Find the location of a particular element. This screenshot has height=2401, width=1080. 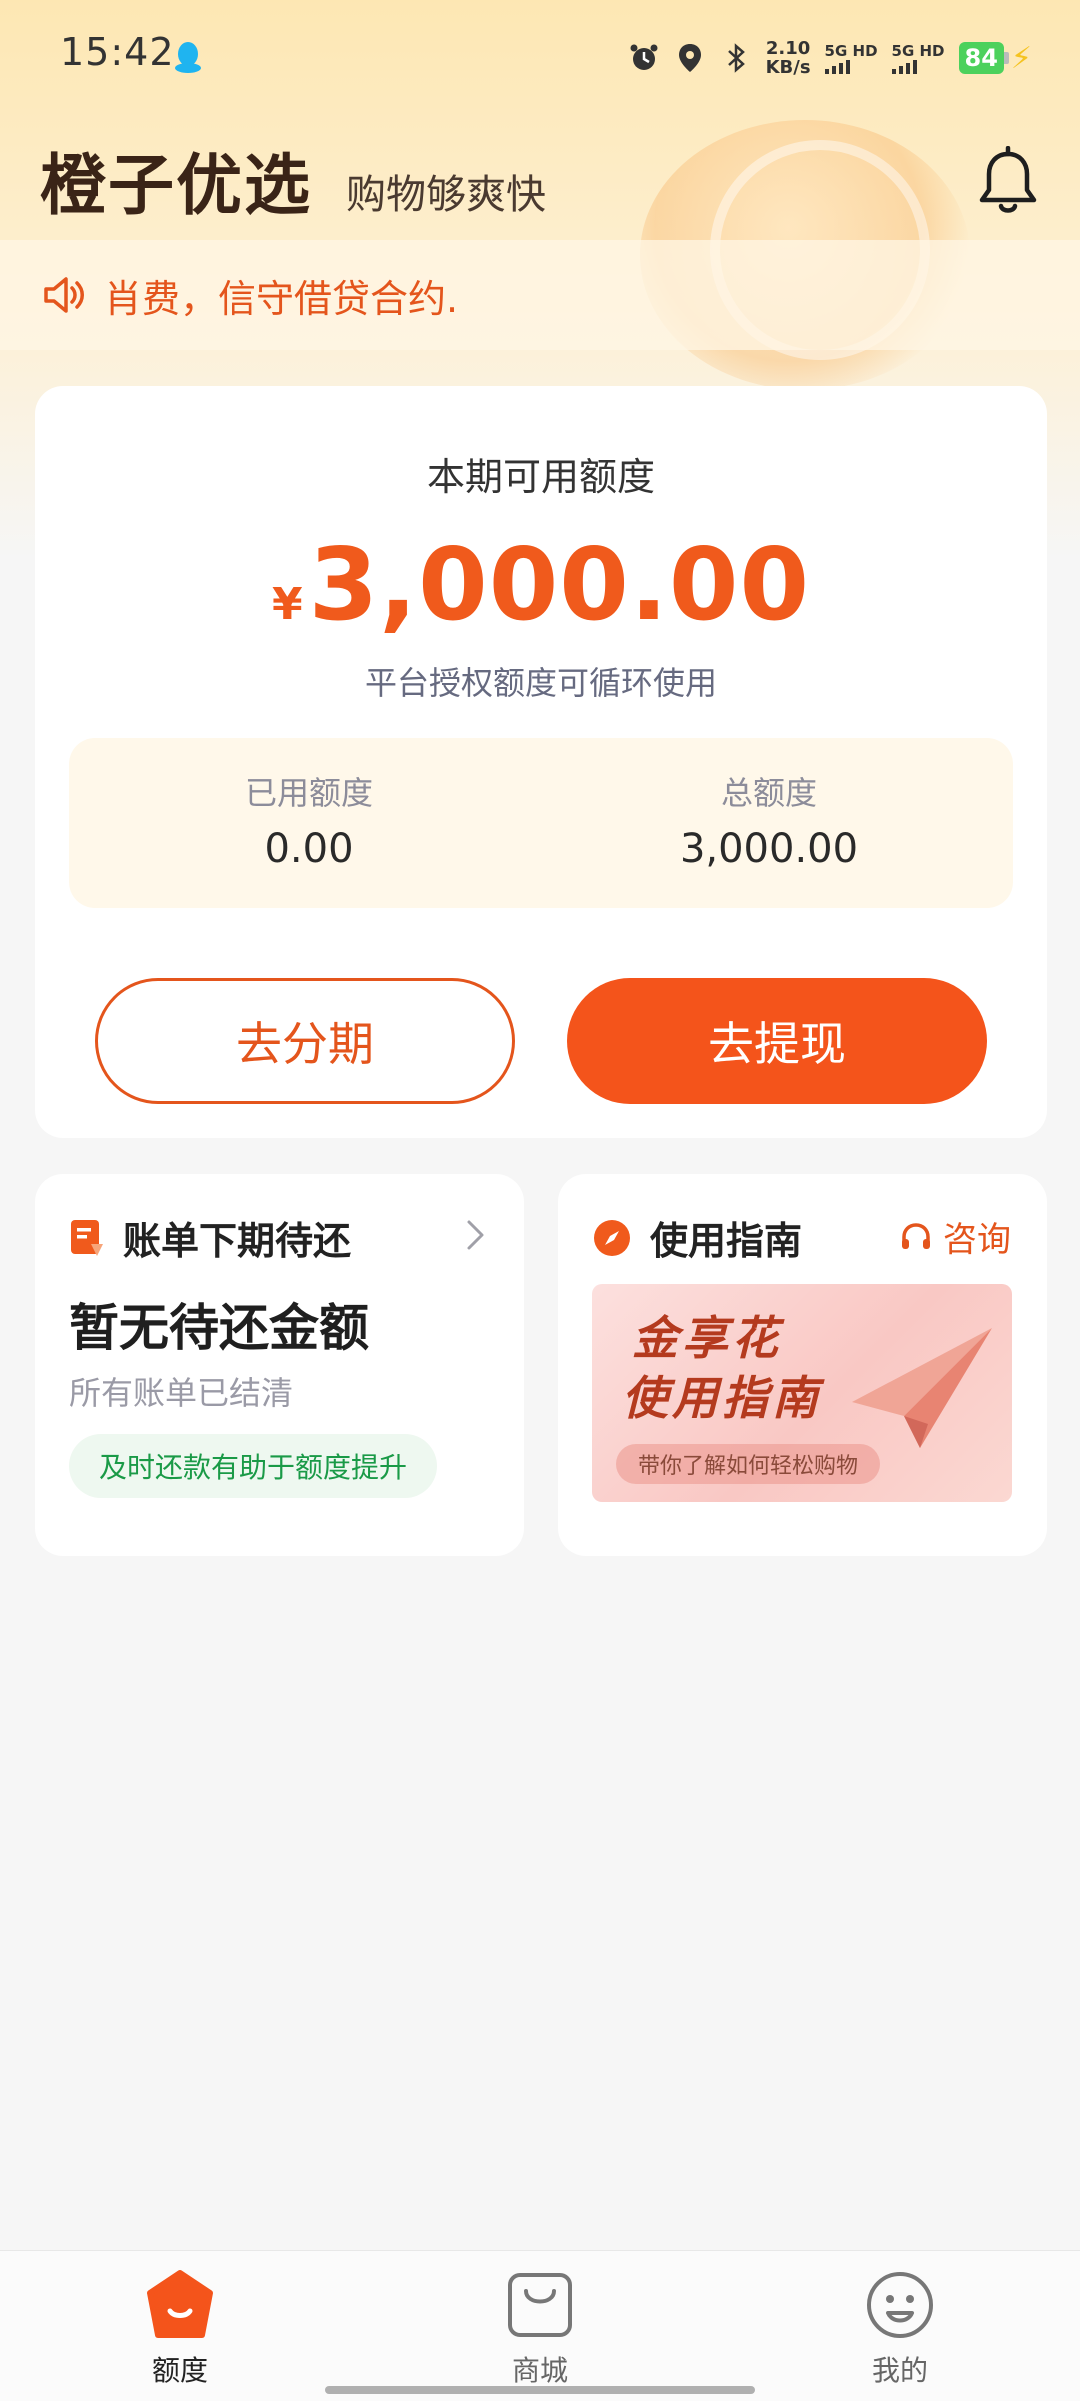

notice-text: 肖费，信守借贷合约. is located at coordinates (281, 298).